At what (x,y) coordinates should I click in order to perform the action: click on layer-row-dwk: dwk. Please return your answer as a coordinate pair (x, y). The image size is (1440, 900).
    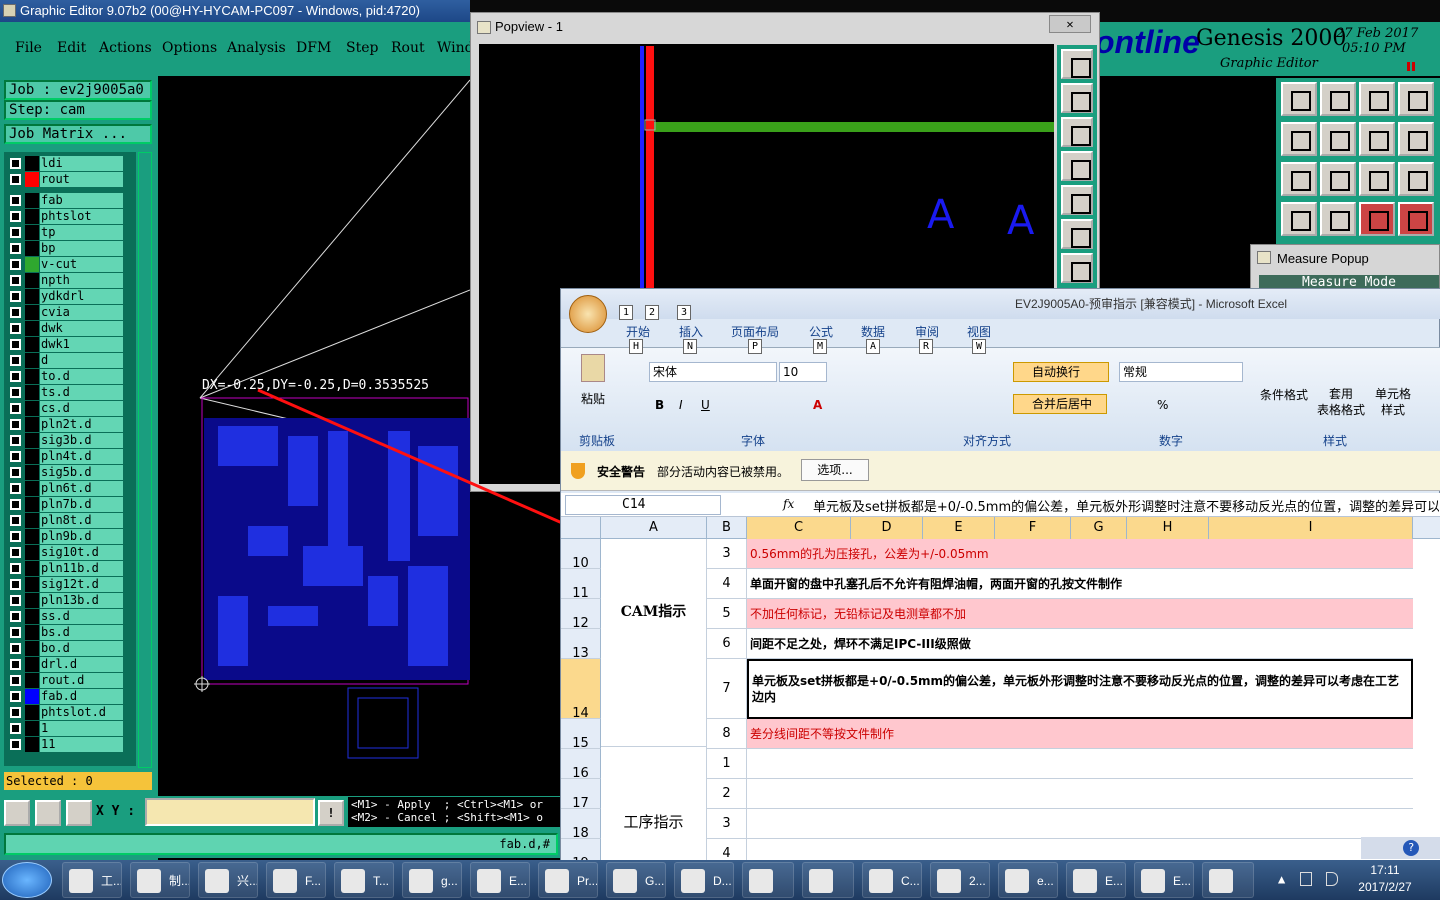
    Looking at the image, I should click on (65, 328).